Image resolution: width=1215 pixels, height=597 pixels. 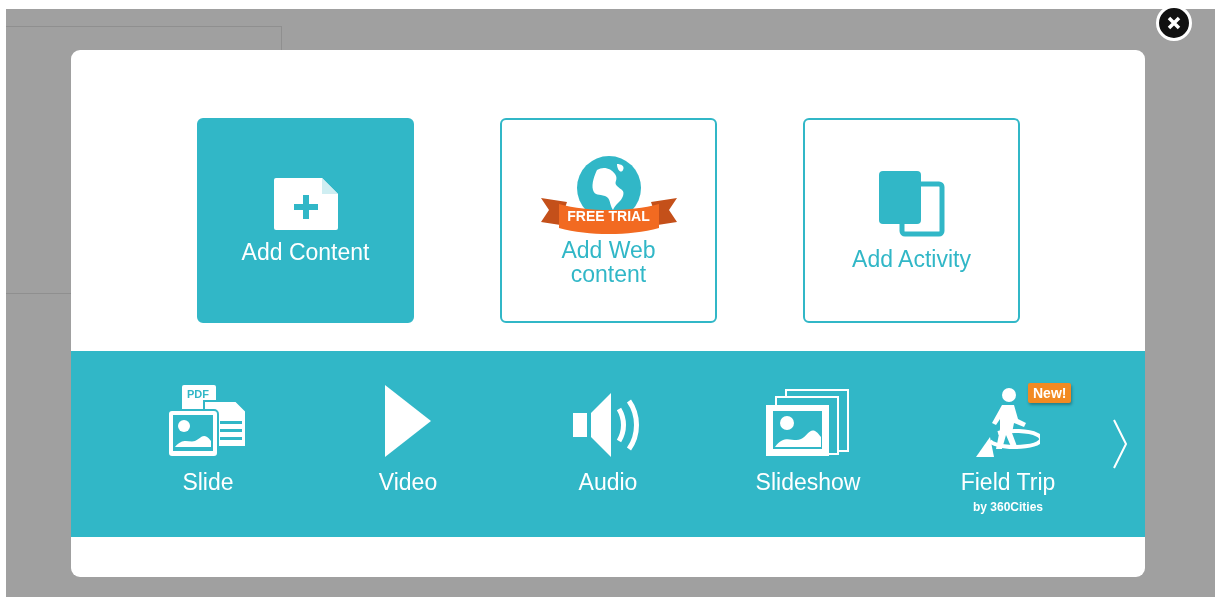 I want to click on media-type-button: Slideshow, so click(x=808, y=434).